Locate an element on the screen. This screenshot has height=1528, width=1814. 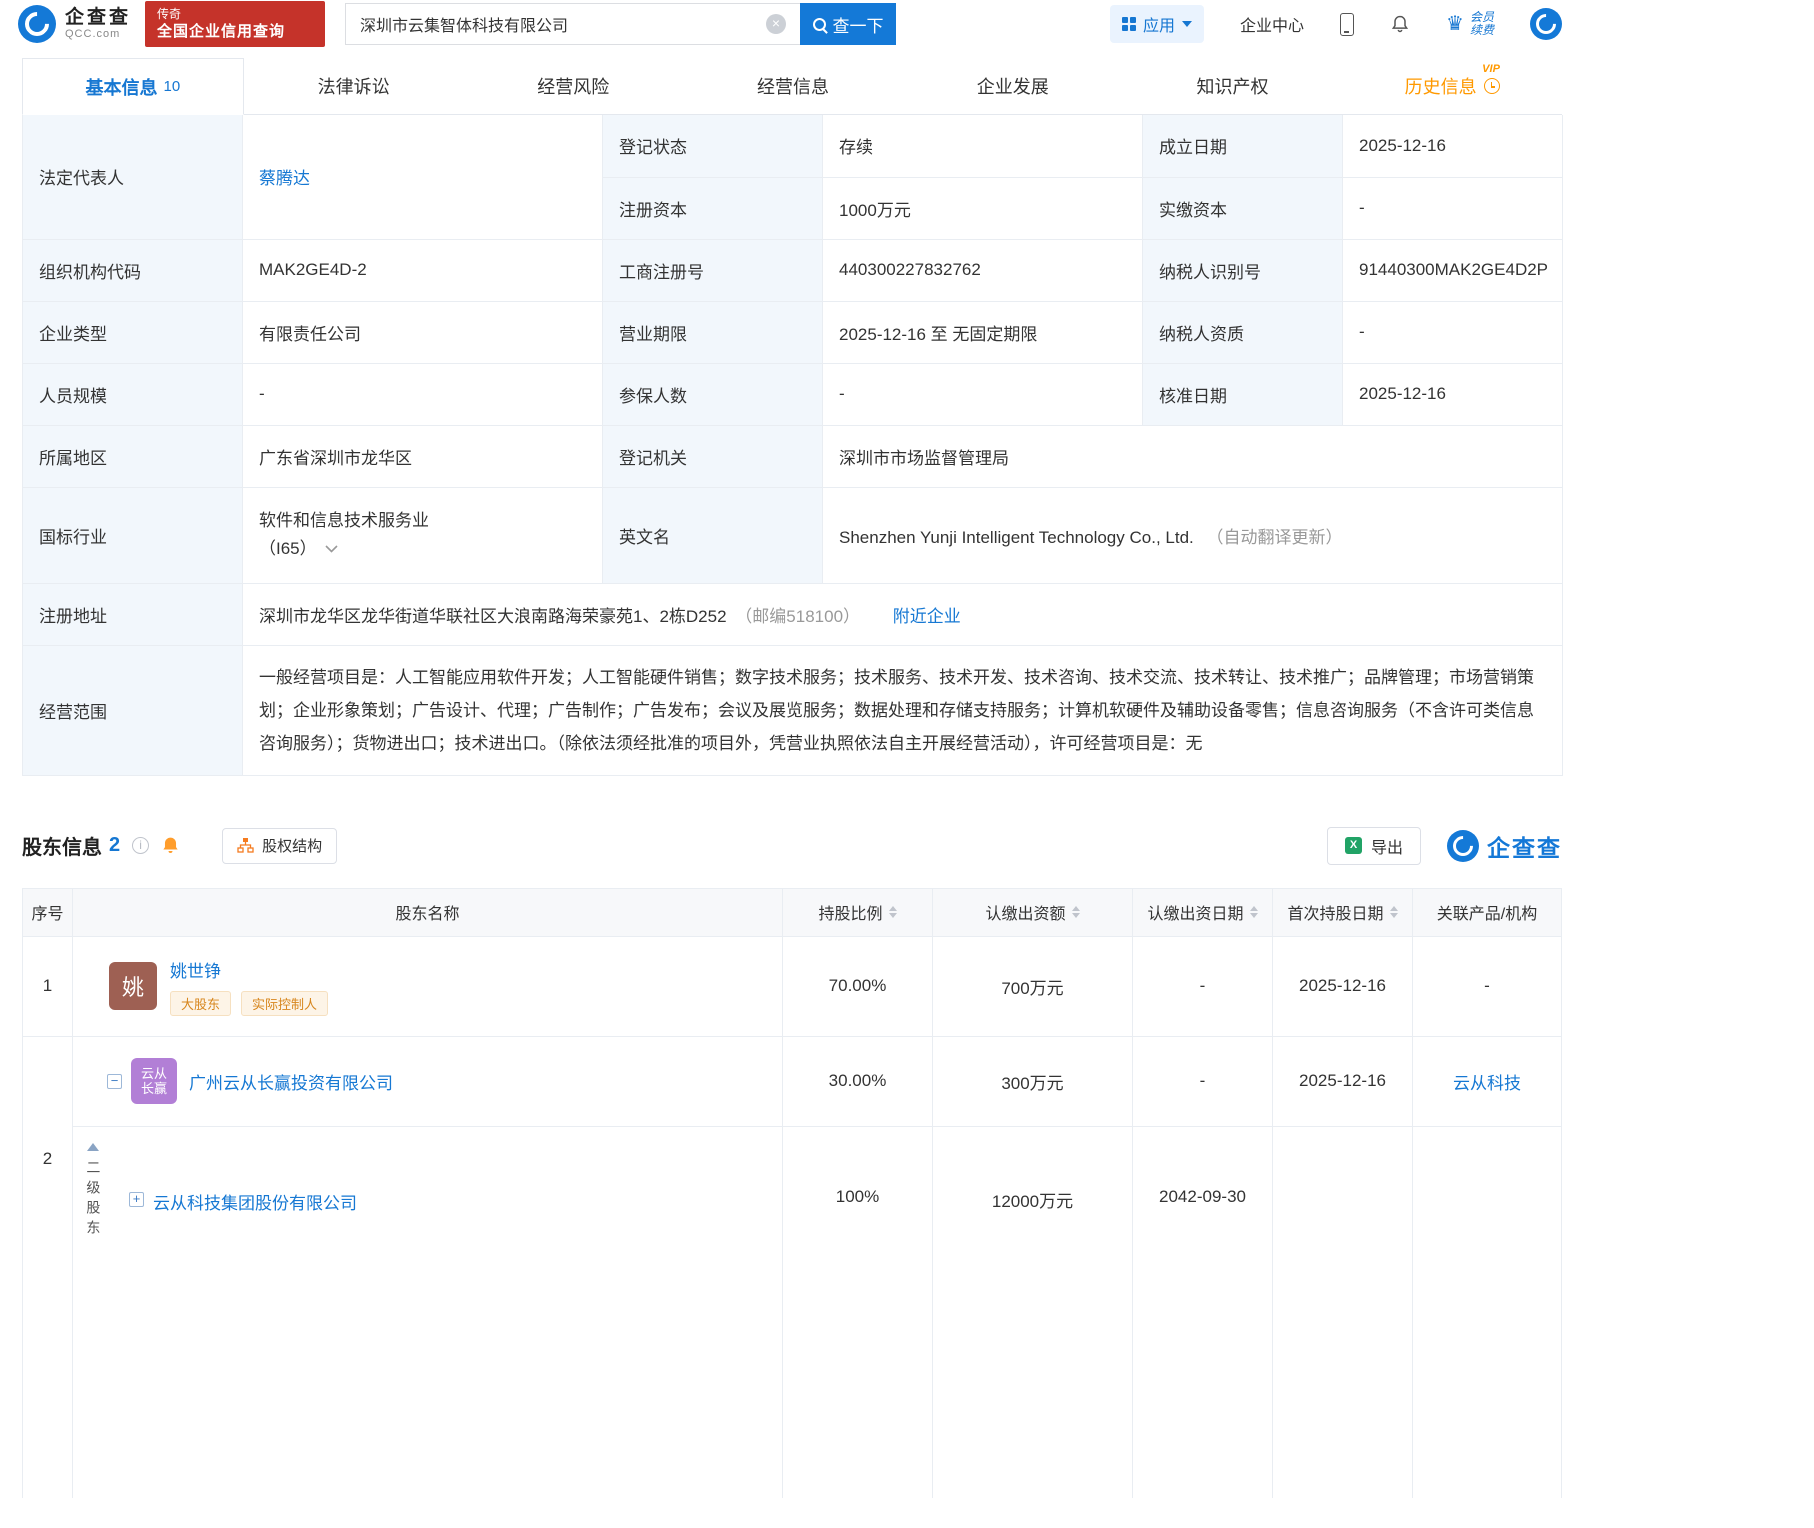
col-first-date: 首次持股日期 is located at coordinates (1343, 912).